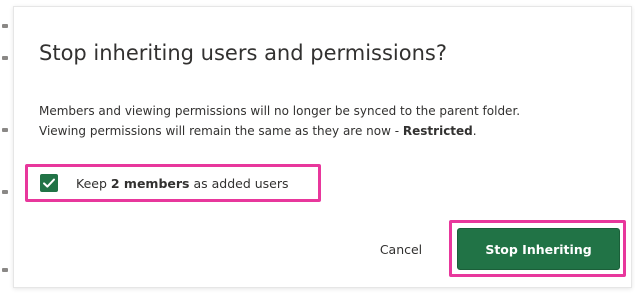 This screenshot has width=635, height=293. Describe the element at coordinates (474, 131) in the screenshot. I see `body-line-2-suffix: .` at that location.